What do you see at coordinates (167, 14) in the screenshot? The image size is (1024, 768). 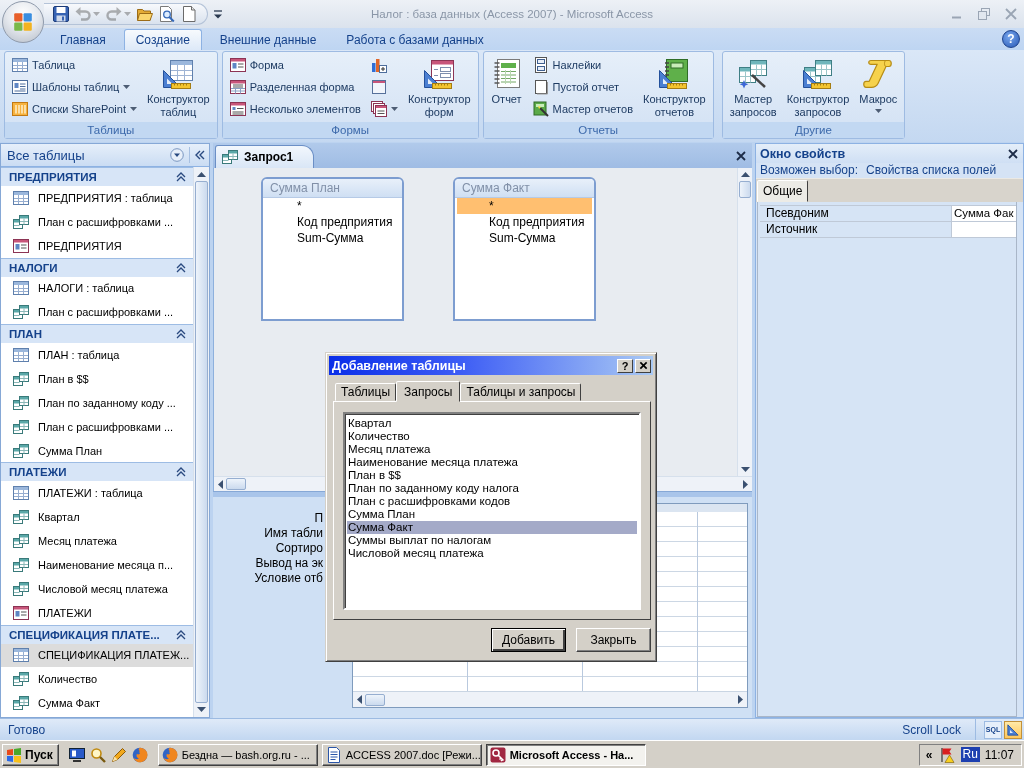 I see `magnifier-page-icon` at bounding box center [167, 14].